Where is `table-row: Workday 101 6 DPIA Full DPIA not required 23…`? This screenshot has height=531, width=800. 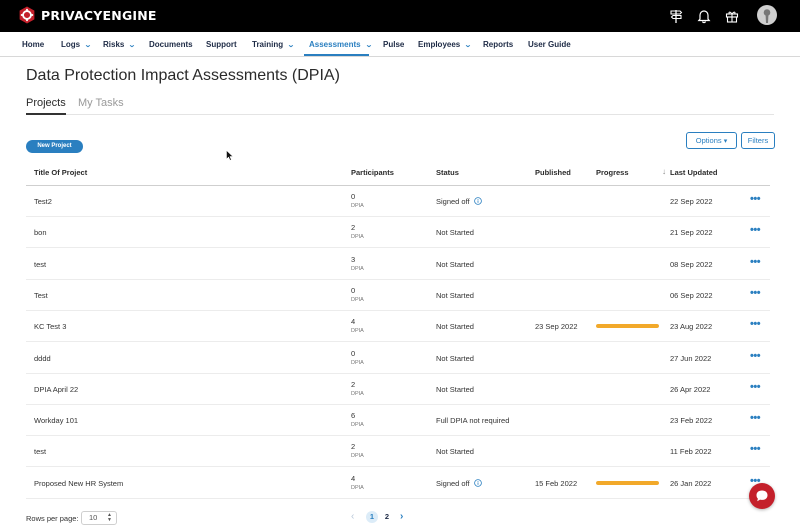 table-row: Workday 101 6 DPIA Full DPIA not required 23… is located at coordinates (398, 421).